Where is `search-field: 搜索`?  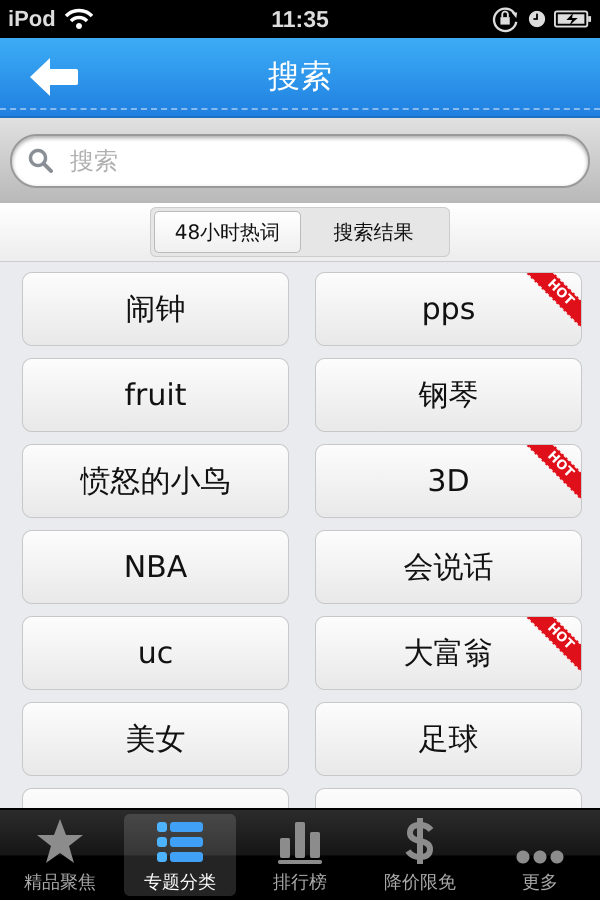 search-field: 搜索 is located at coordinates (300, 161).